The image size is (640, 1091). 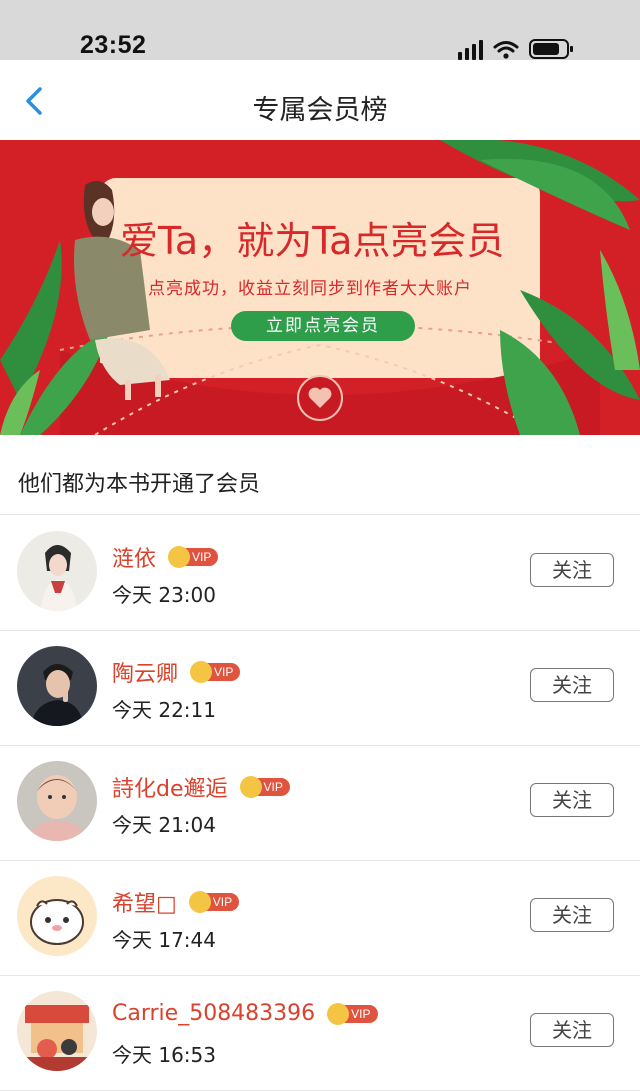 What do you see at coordinates (113, 45) in the screenshot?
I see `status-time: 23:52` at bounding box center [113, 45].